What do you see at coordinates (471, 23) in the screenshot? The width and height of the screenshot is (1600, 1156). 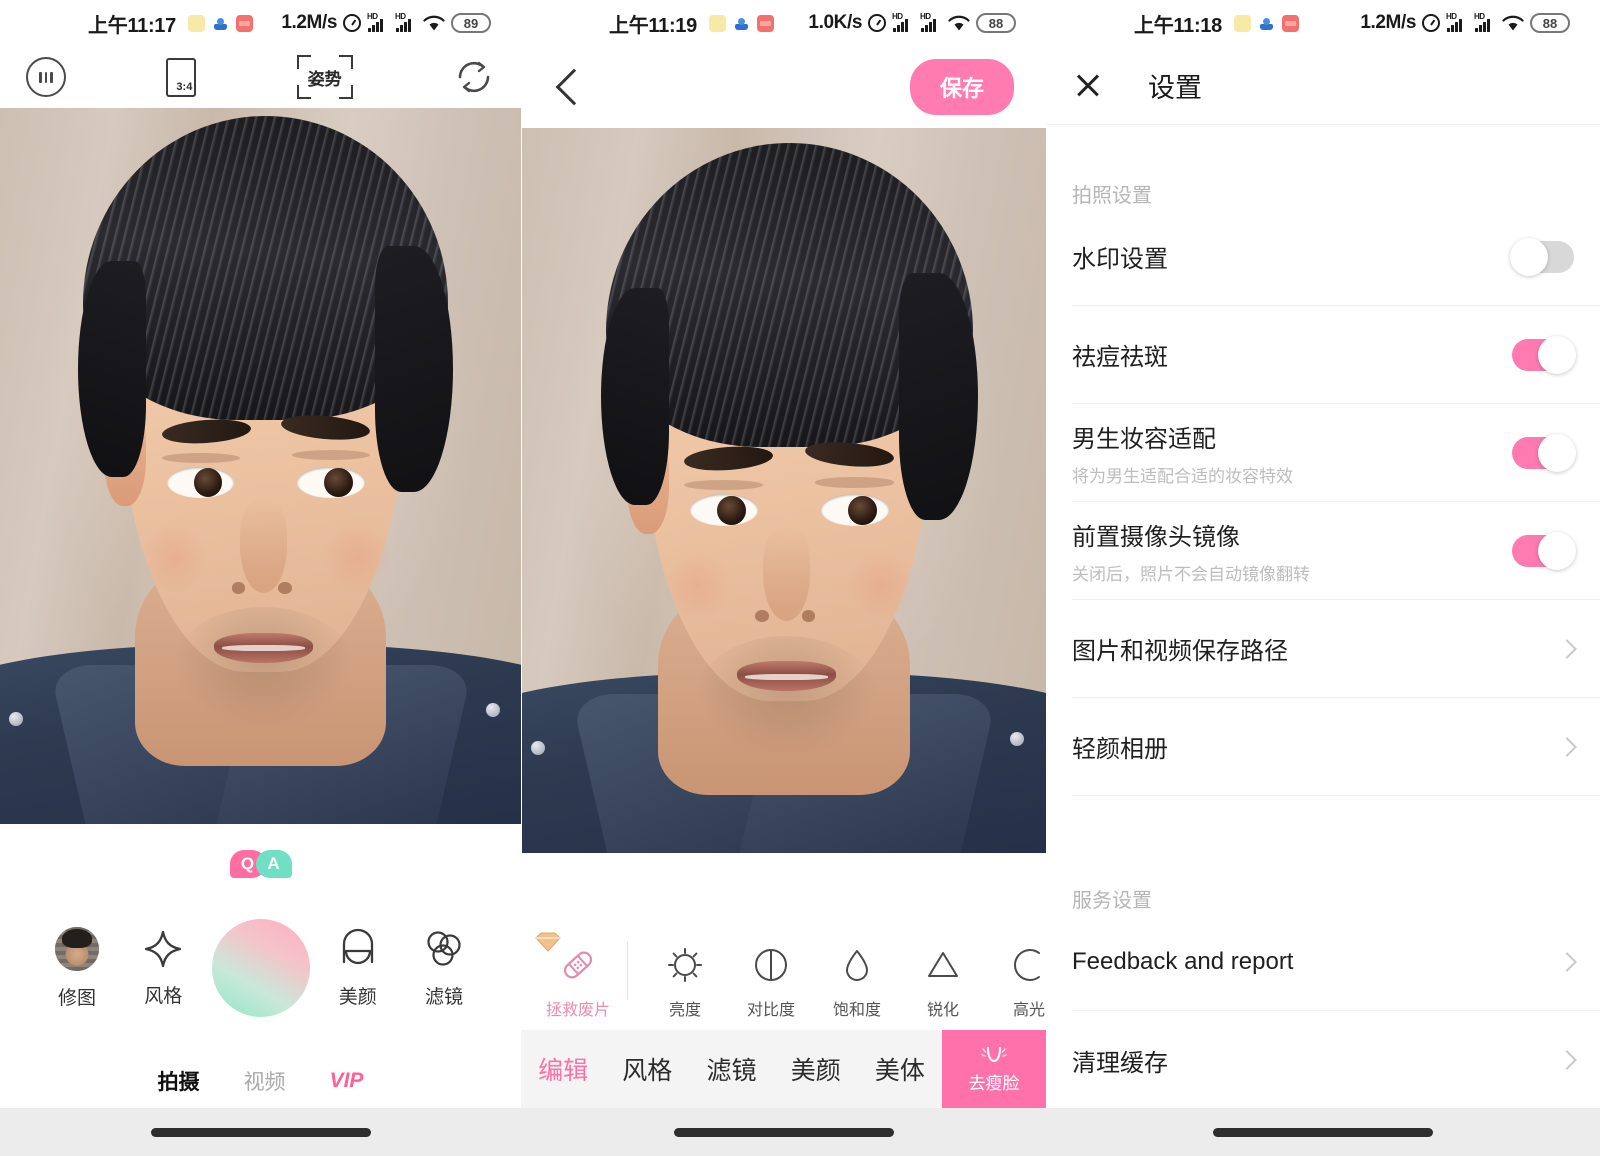 I see `battery-indicator: 89` at bounding box center [471, 23].